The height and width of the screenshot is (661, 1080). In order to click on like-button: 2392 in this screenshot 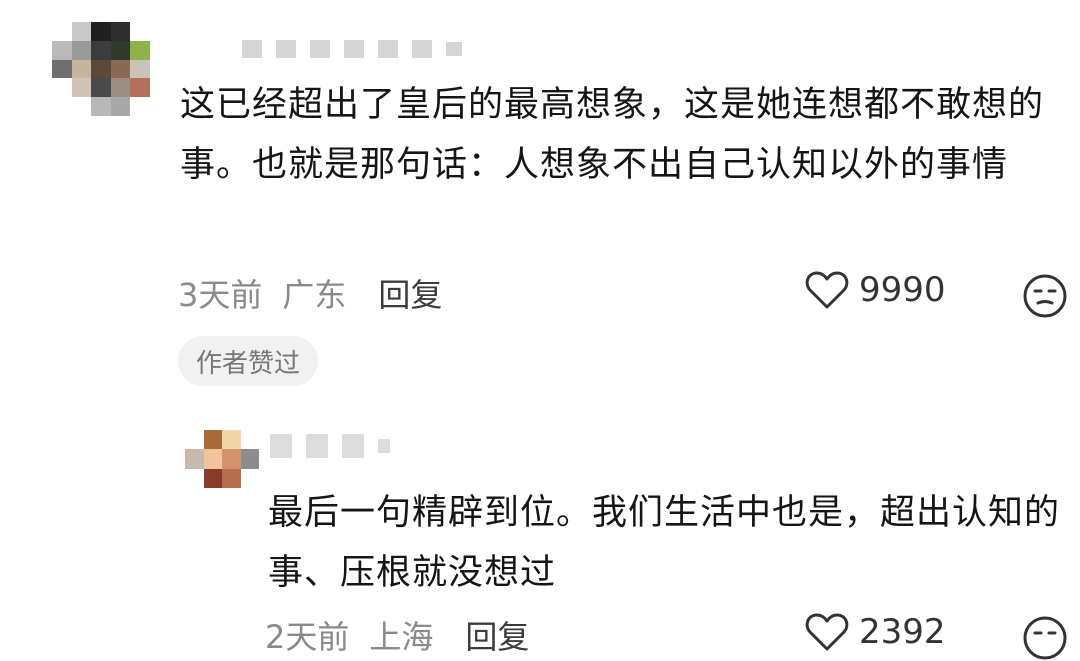, I will do `click(875, 632)`.